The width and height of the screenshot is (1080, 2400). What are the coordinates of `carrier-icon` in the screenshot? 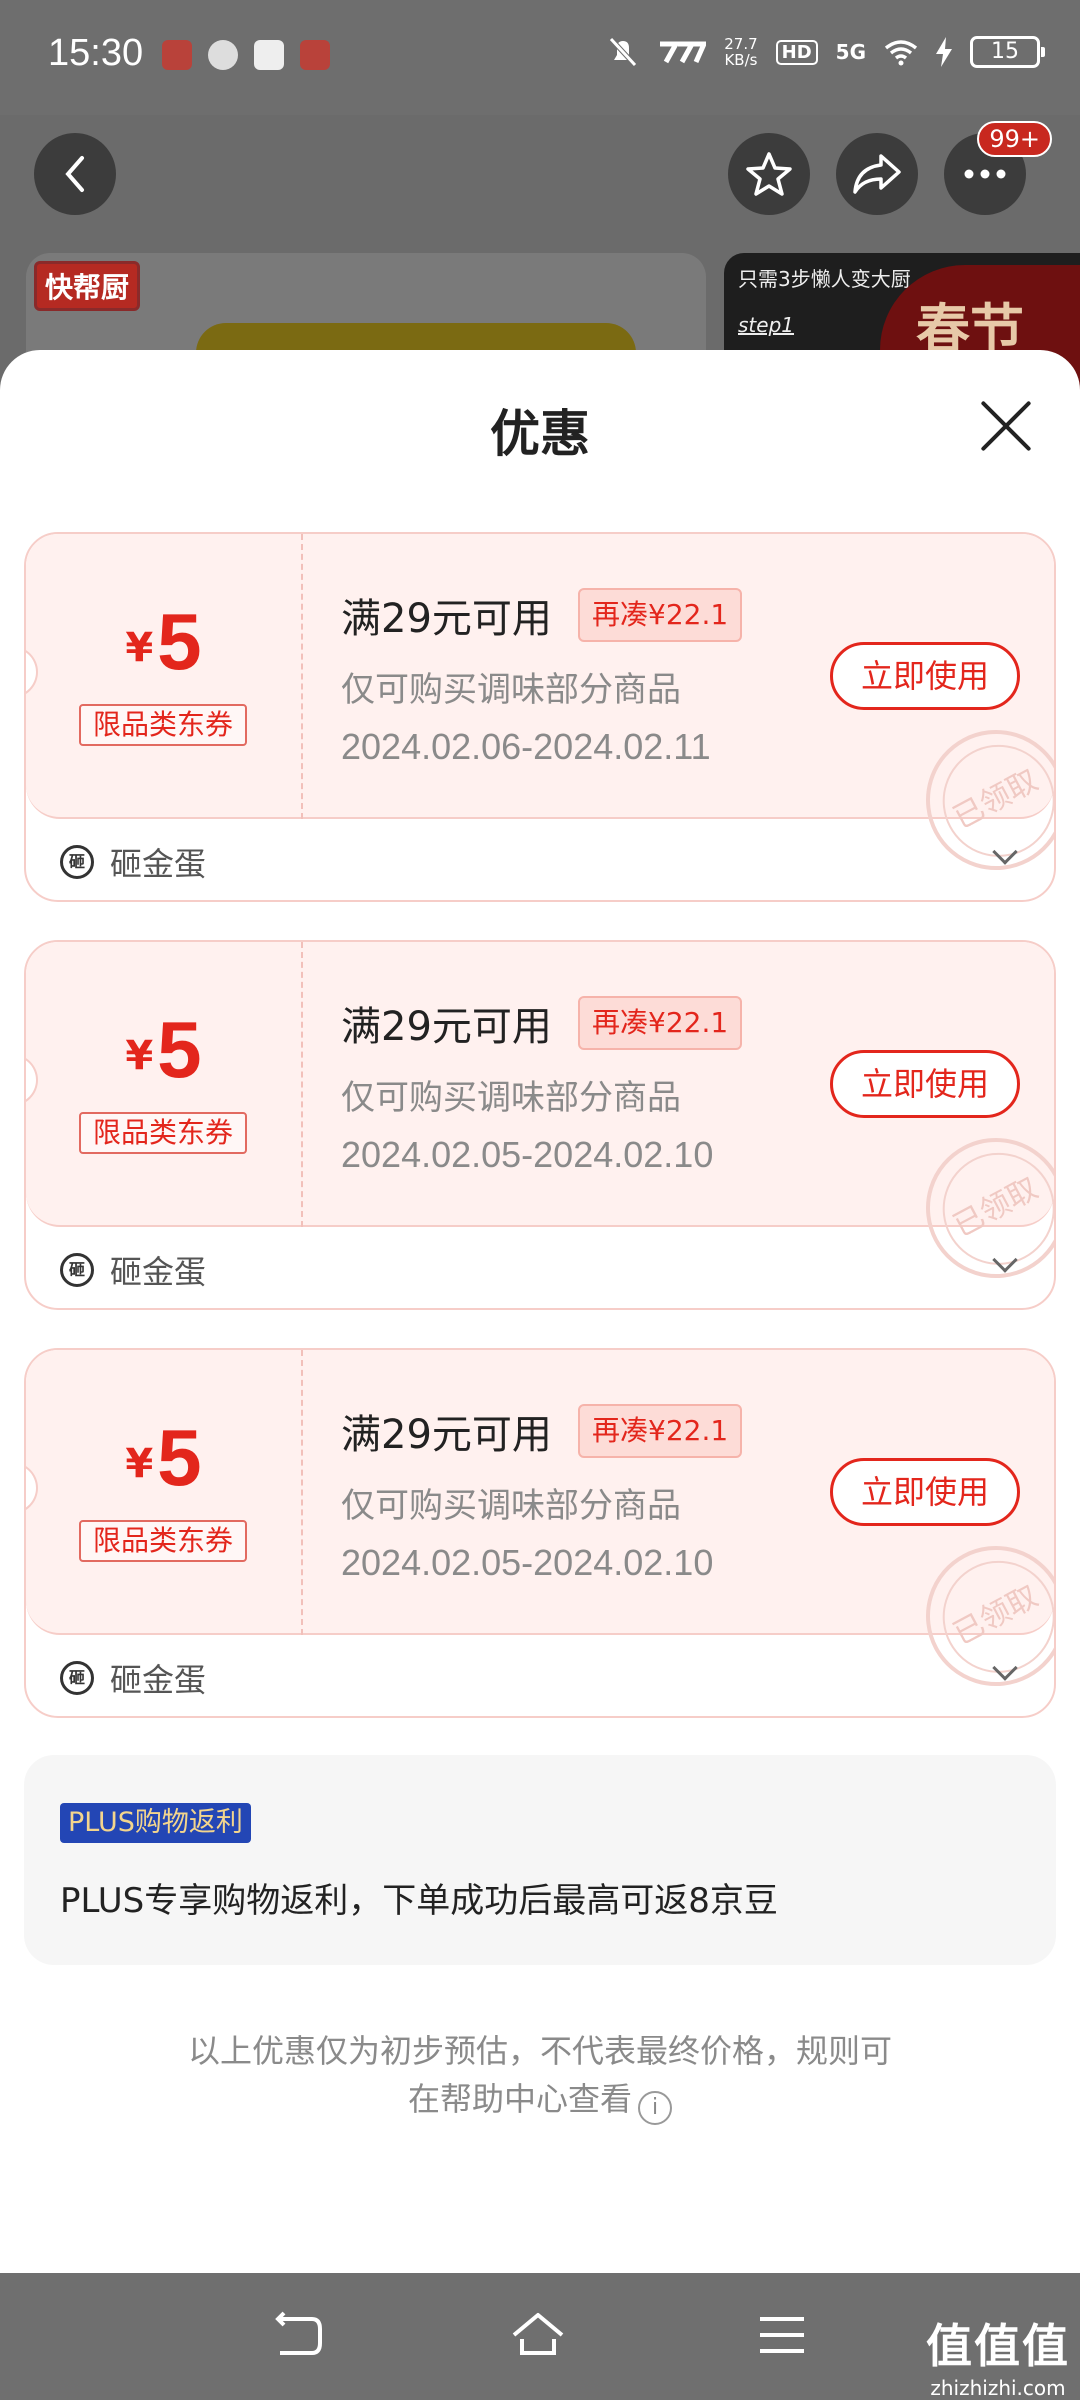 It's located at (683, 52).